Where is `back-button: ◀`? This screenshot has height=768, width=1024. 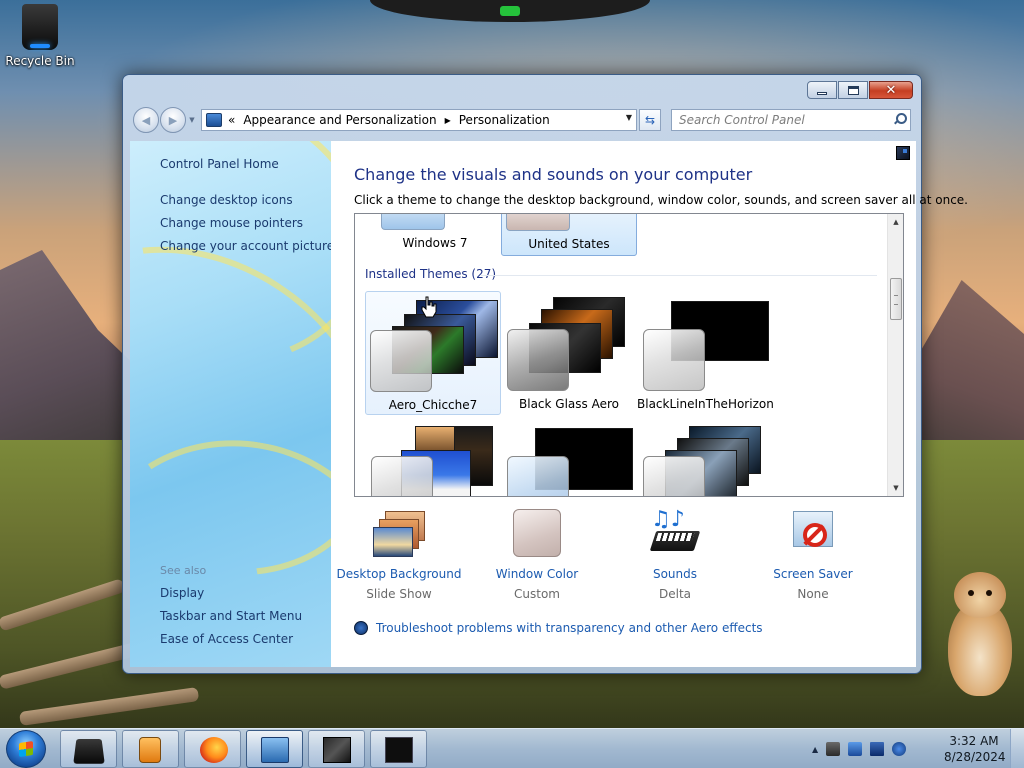
back-button: ◀ is located at coordinates (146, 120).